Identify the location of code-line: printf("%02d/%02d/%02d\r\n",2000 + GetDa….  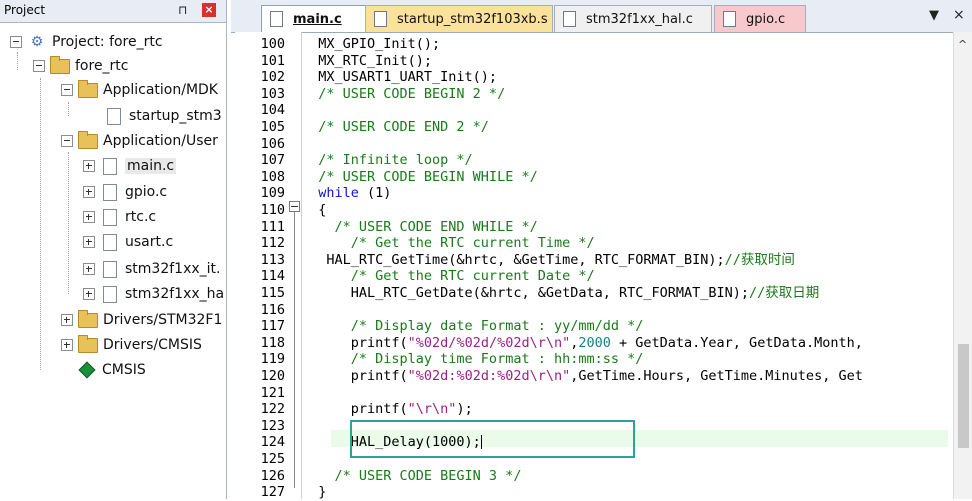
(582, 343).